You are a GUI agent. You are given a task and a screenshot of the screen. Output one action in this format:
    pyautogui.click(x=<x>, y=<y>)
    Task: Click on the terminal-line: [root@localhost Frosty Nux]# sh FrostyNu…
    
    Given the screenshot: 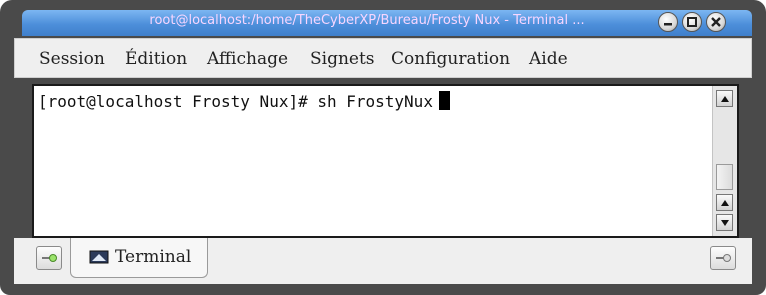 What is the action you would take?
    pyautogui.click(x=244, y=101)
    